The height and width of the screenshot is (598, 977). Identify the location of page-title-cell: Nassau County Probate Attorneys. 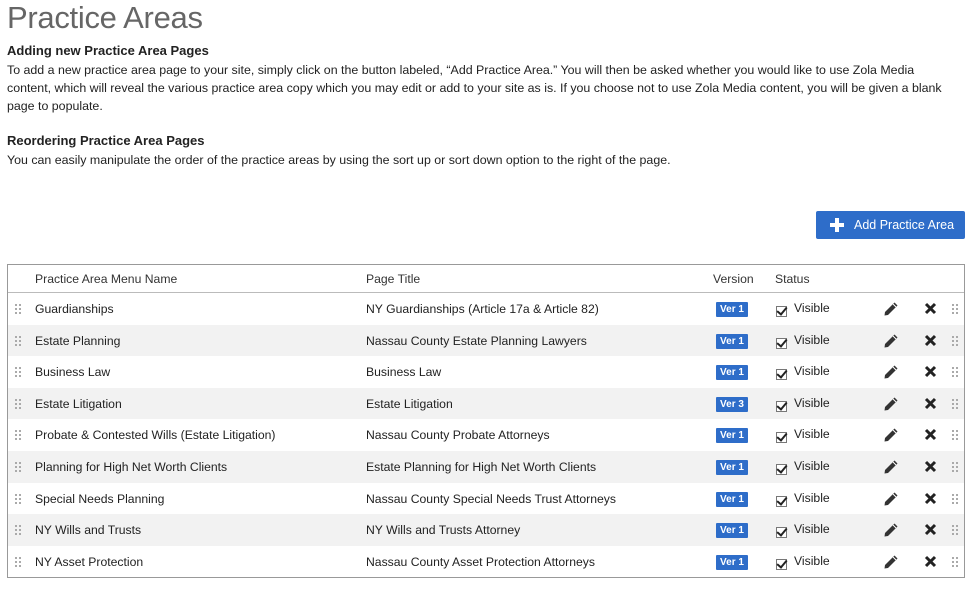
(458, 435).